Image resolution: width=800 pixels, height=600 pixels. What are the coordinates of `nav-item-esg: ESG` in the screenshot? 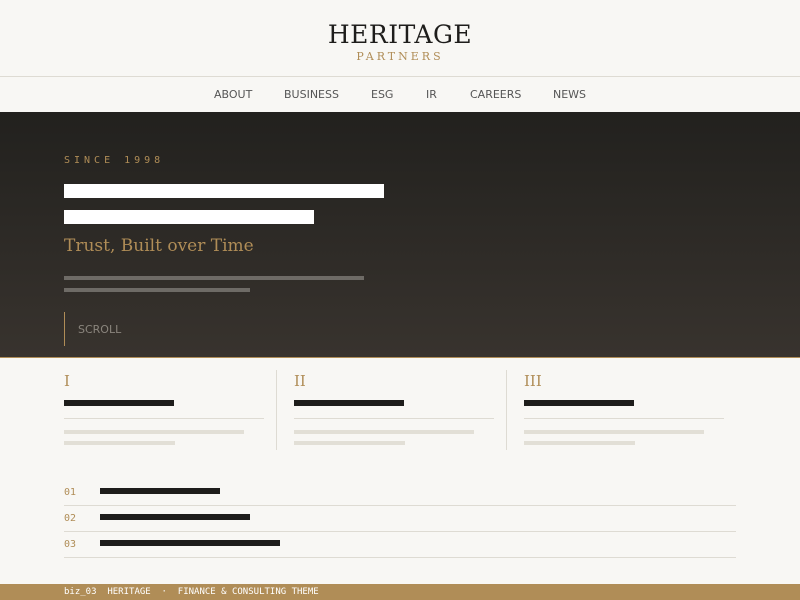 It's located at (382, 94).